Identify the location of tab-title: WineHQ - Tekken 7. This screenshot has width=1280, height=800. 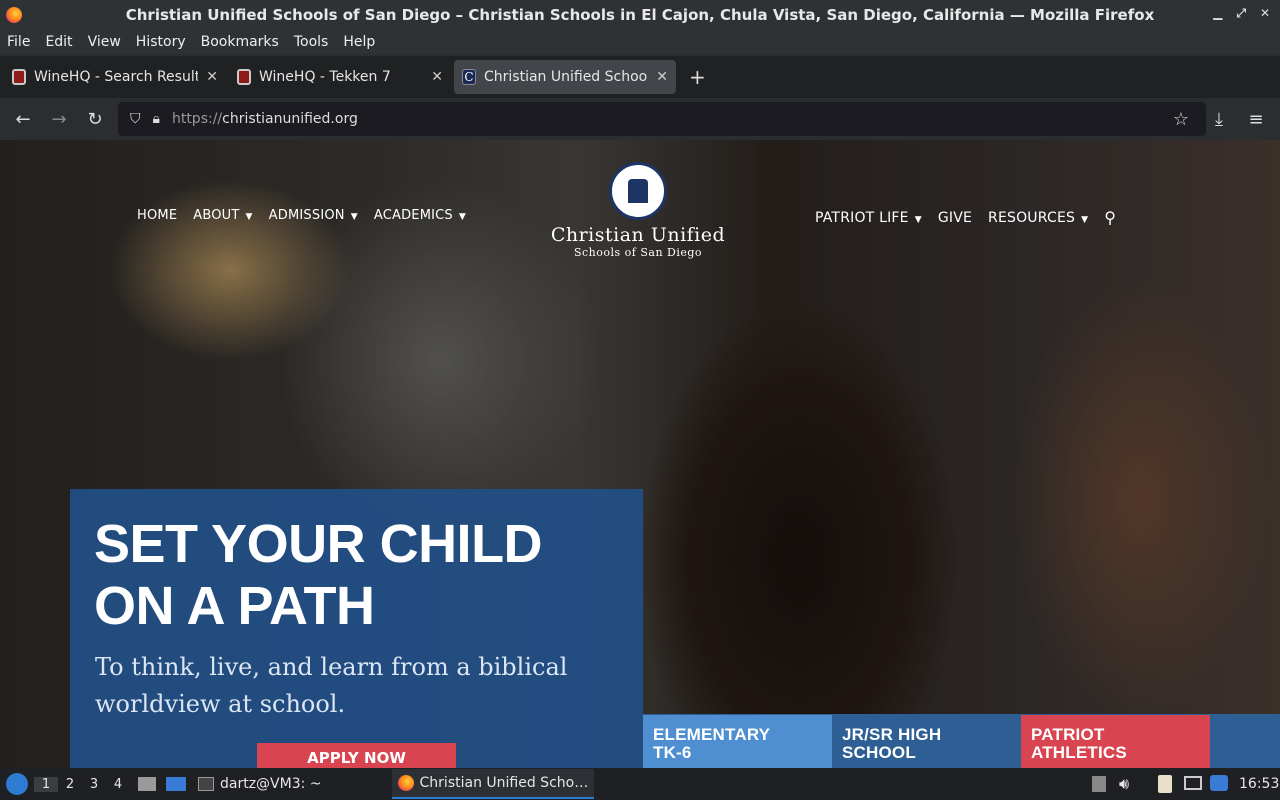
(325, 77).